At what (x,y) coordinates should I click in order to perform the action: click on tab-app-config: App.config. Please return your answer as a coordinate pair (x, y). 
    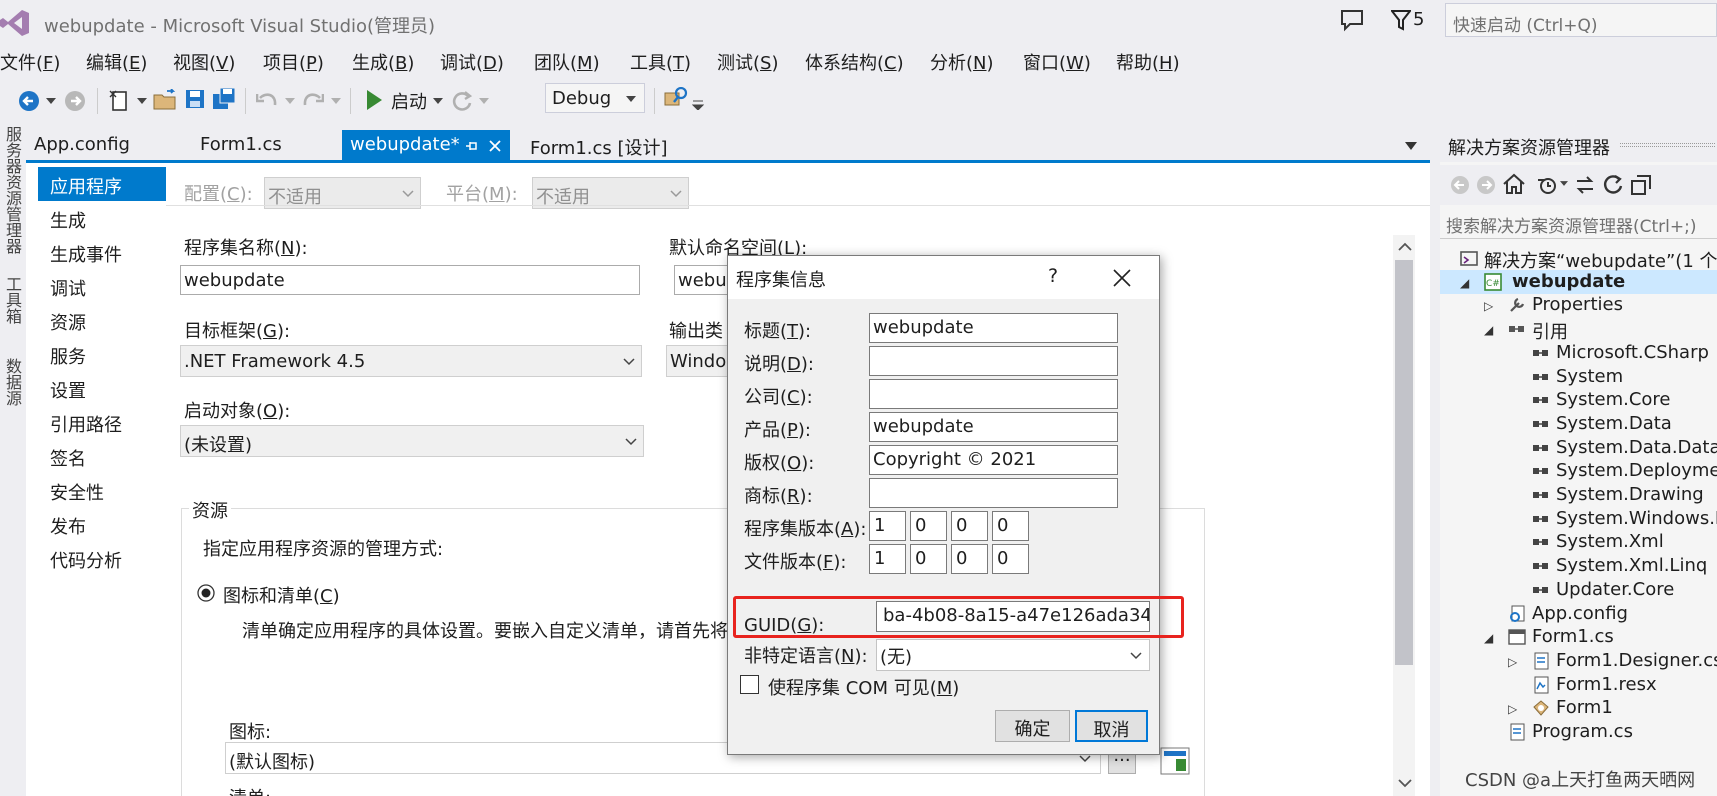
    Looking at the image, I should click on (82, 145).